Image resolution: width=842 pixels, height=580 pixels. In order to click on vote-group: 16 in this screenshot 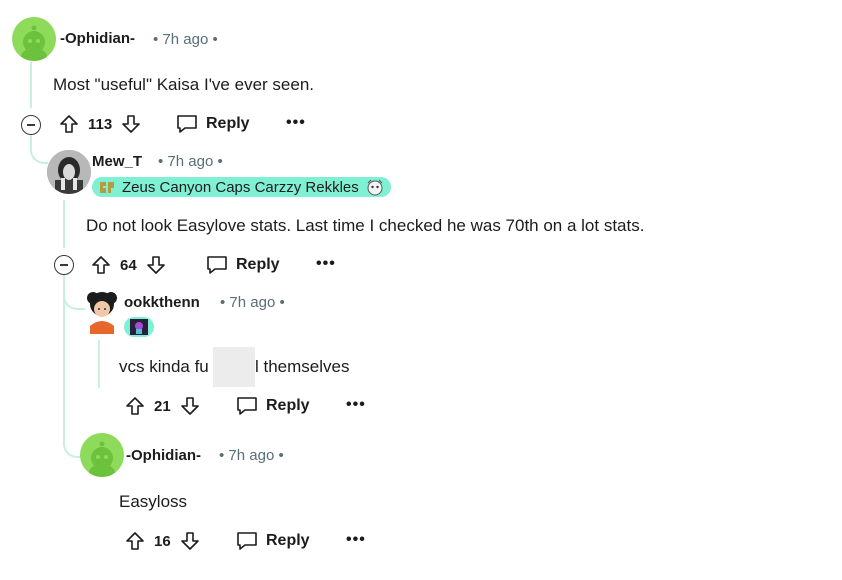, I will do `click(162, 541)`.